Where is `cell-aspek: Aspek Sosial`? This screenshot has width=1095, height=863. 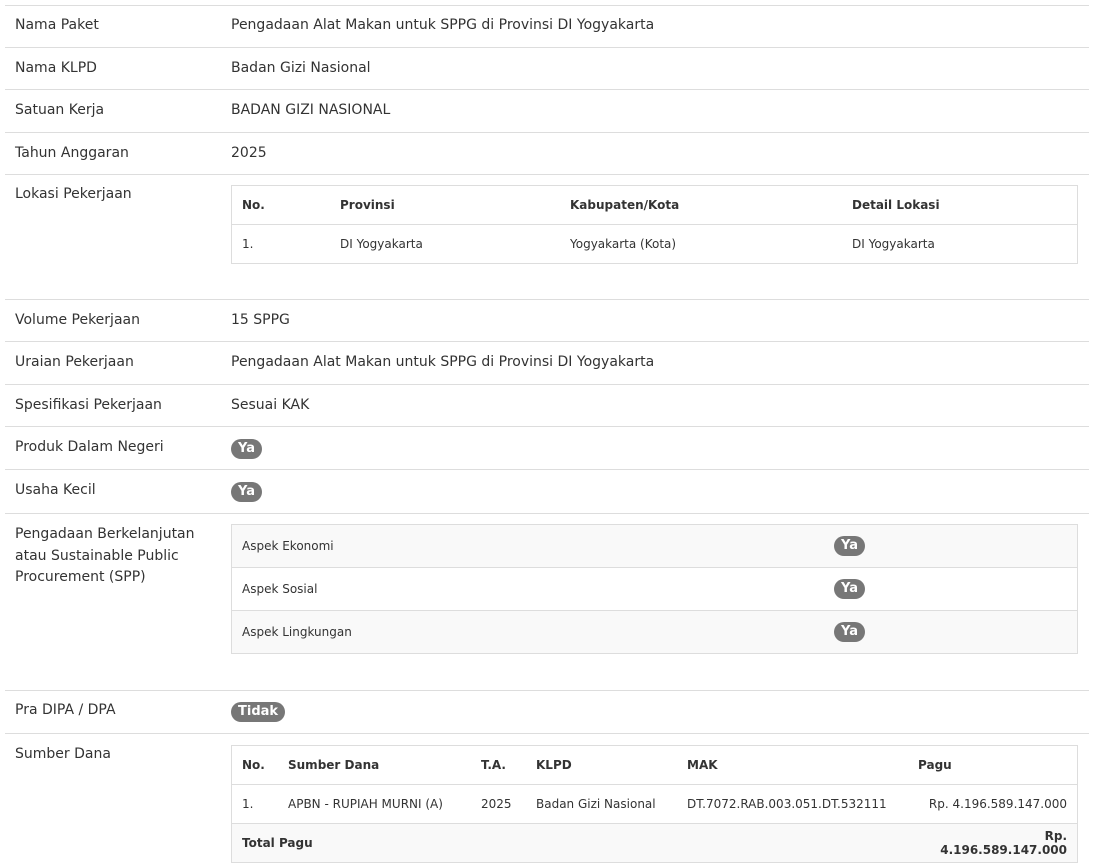
cell-aspek: Aspek Sosial is located at coordinates (528, 589).